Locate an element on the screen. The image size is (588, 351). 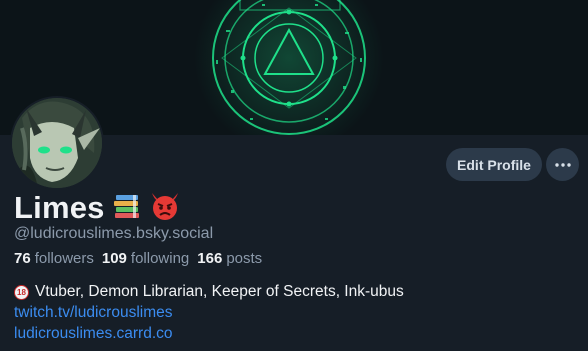
age-18-icon: 18 is located at coordinates (21, 292).